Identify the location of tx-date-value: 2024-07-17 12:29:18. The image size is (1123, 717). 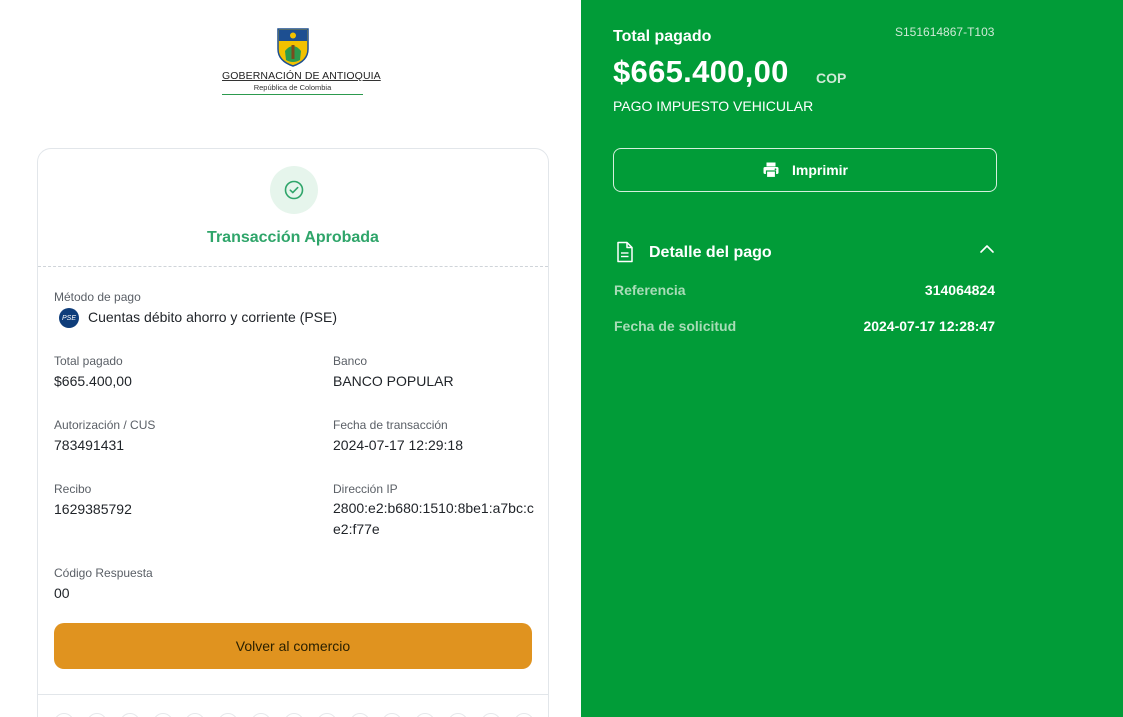
(398, 445).